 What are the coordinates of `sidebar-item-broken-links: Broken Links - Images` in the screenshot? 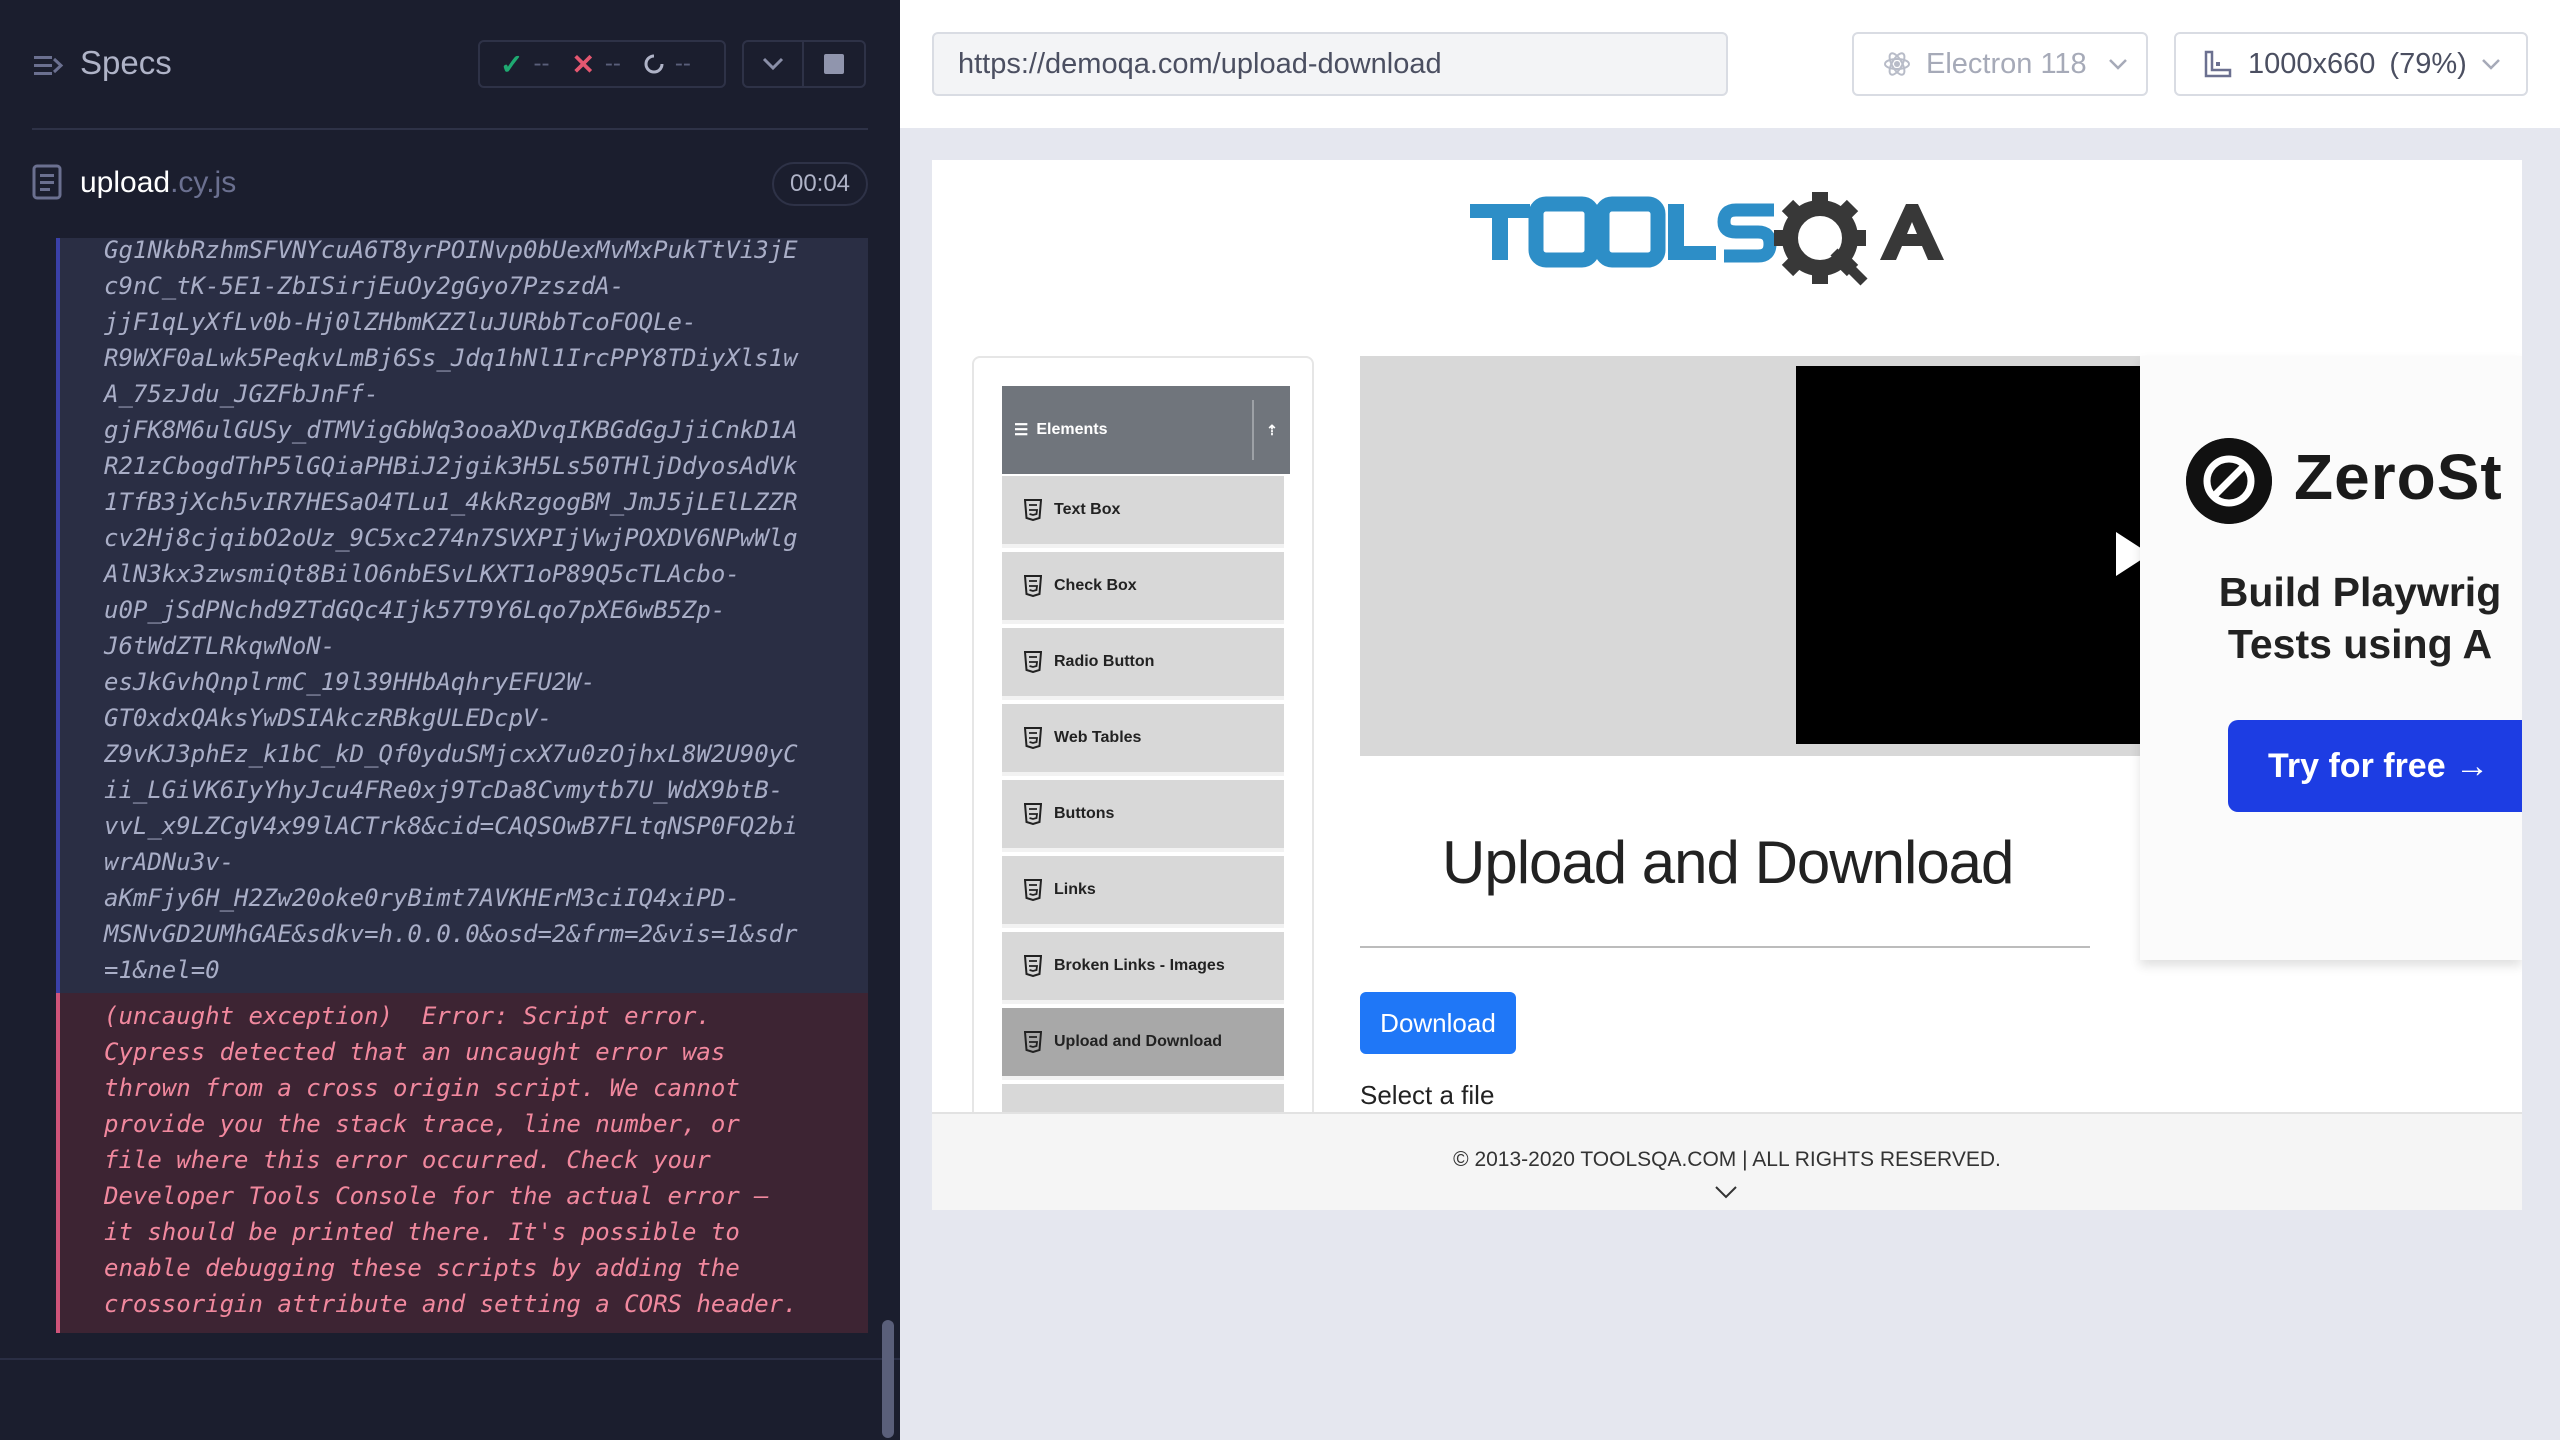 It's located at (1143, 968).